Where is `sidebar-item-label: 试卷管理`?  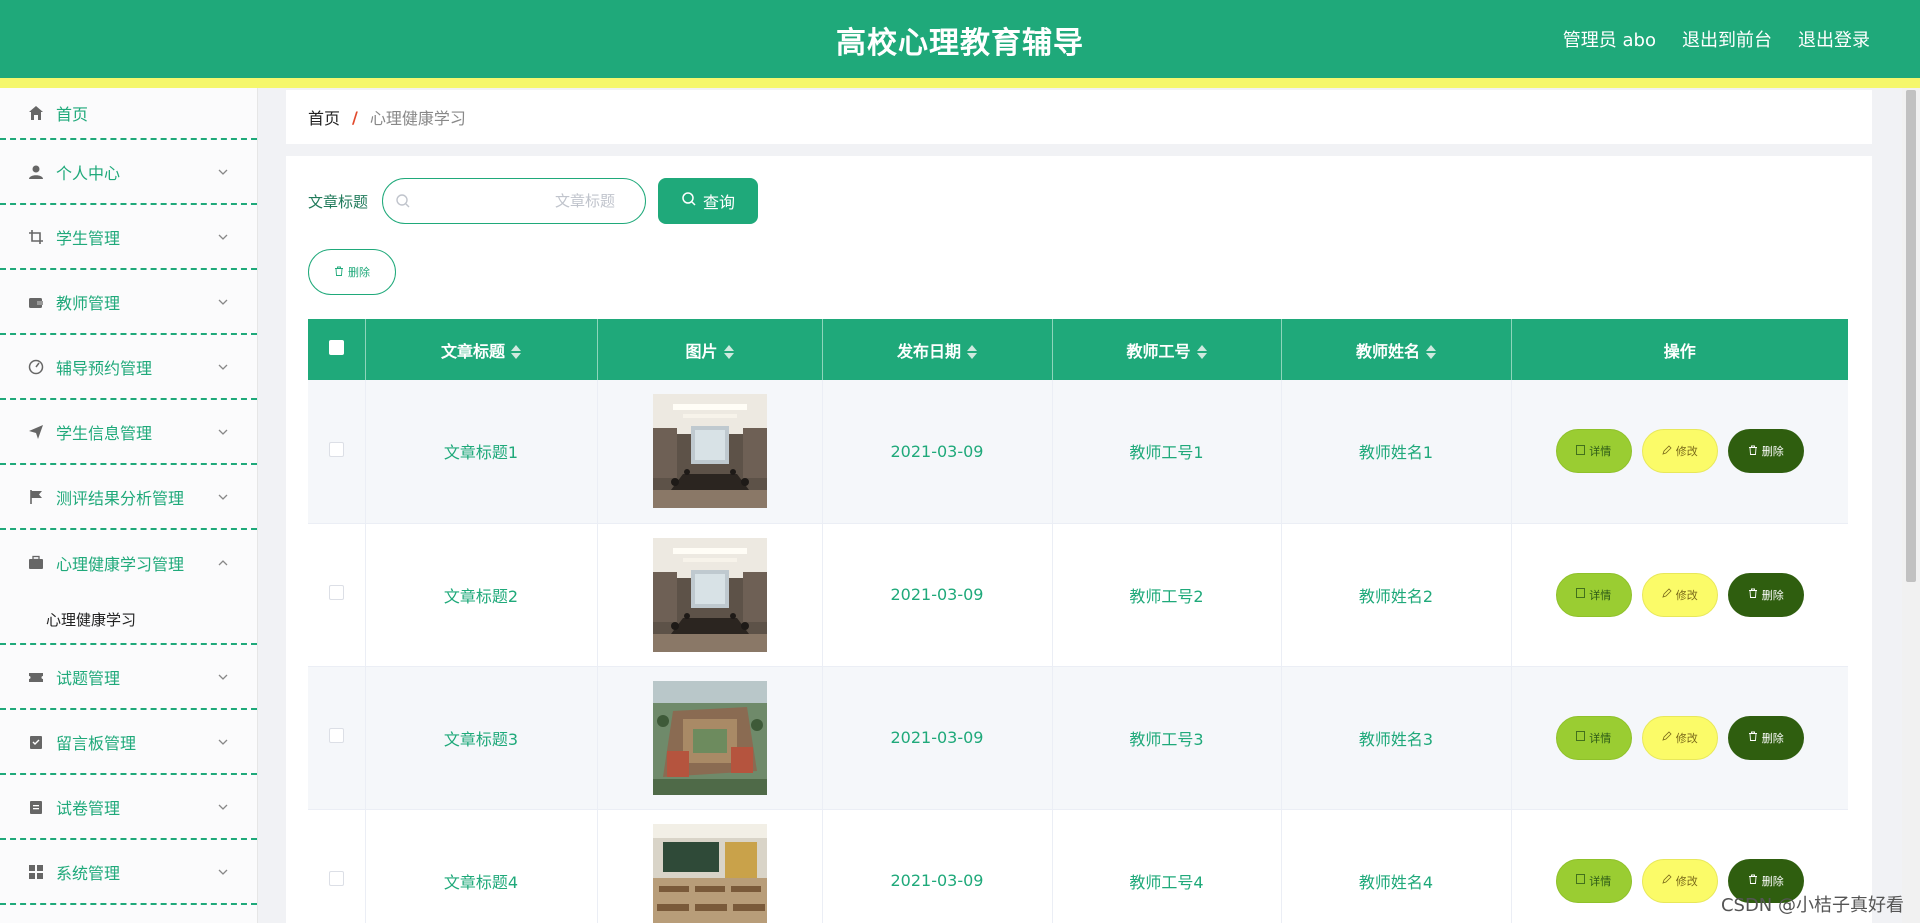
sidebar-item-label: 试卷管理 is located at coordinates (88, 808).